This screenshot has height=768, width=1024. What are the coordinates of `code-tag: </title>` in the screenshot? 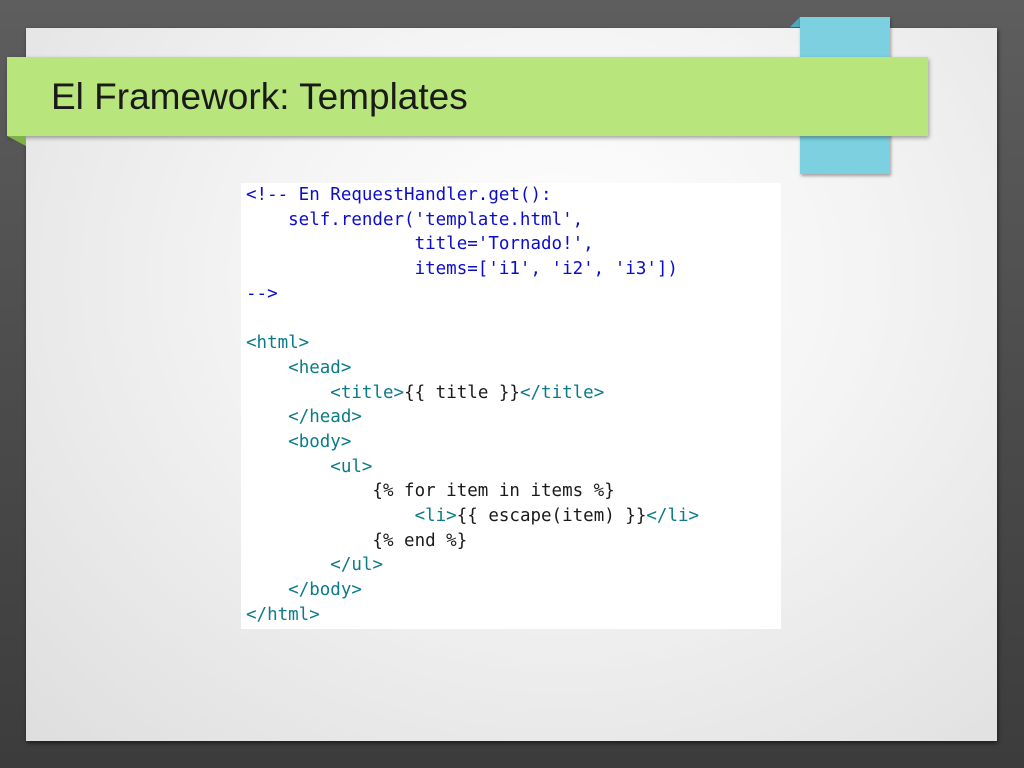 It's located at (562, 392).